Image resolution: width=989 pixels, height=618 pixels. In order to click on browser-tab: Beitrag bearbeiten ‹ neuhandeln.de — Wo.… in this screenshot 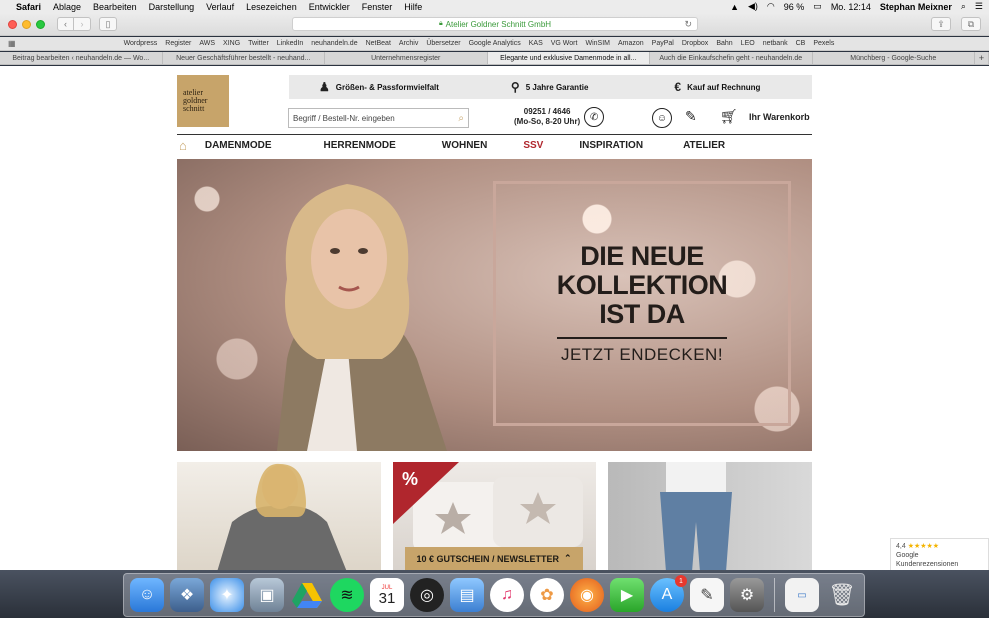, I will do `click(81, 58)`.